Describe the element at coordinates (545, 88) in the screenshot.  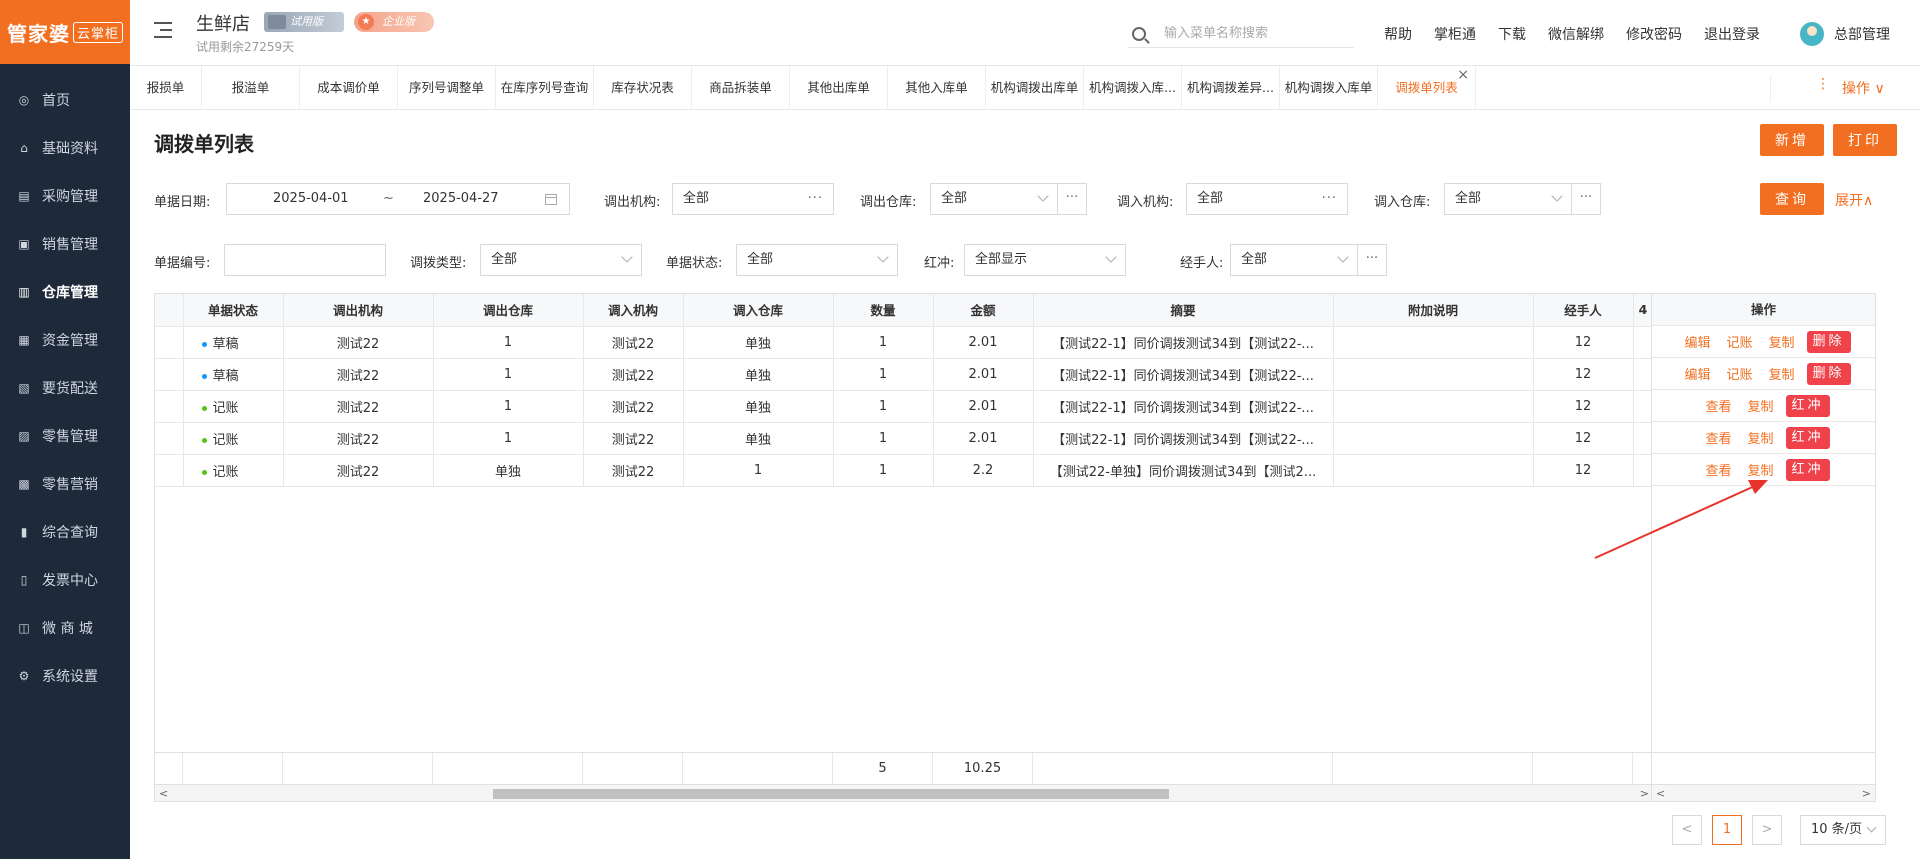
I see `tab: 在库序列号查询` at that location.